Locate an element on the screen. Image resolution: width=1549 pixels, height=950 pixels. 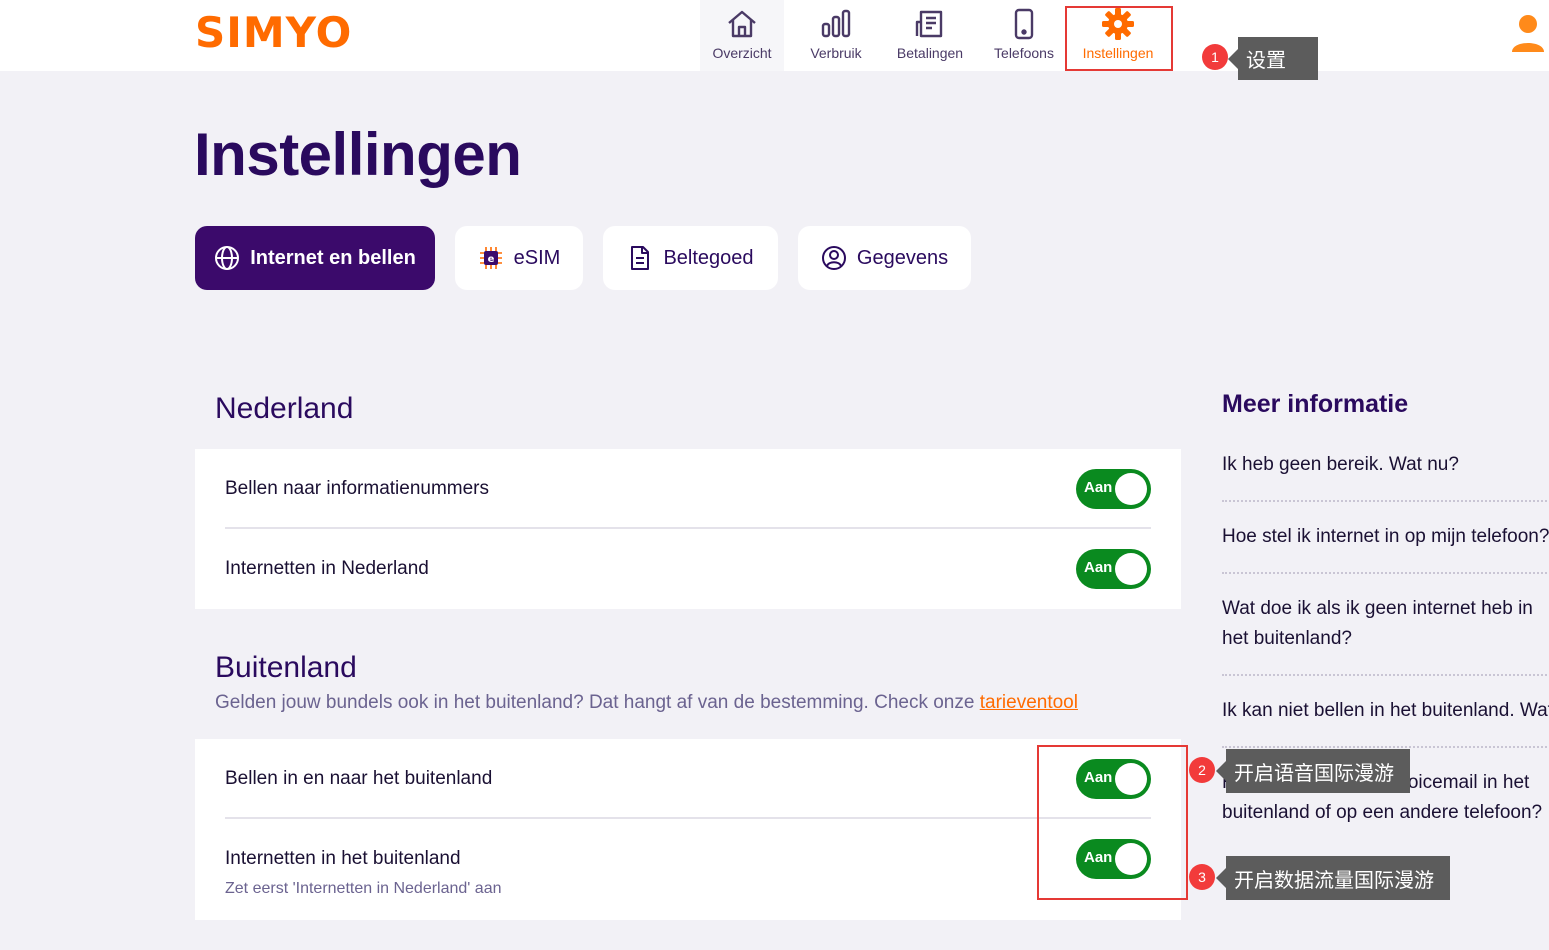
tab-internet-en-bellen: Internet en bellen is located at coordinates (315, 258).